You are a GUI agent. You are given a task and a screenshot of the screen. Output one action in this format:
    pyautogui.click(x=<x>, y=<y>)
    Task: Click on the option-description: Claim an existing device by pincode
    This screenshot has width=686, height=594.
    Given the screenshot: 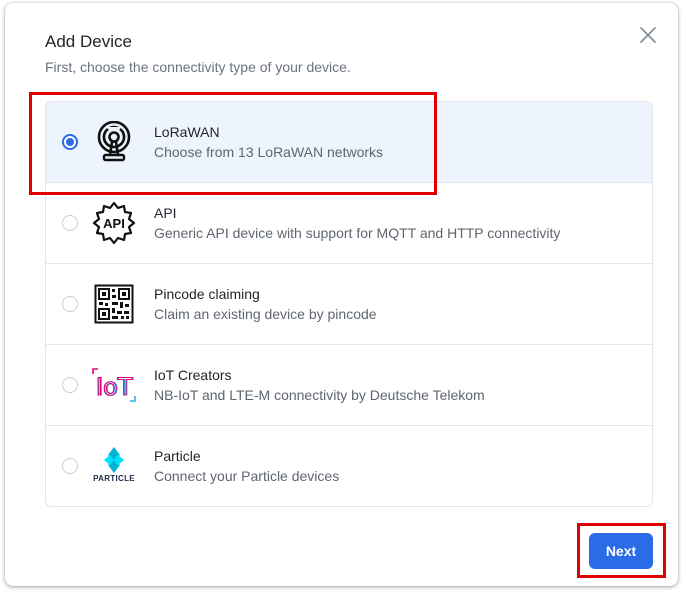 What is the action you would take?
    pyautogui.click(x=265, y=314)
    